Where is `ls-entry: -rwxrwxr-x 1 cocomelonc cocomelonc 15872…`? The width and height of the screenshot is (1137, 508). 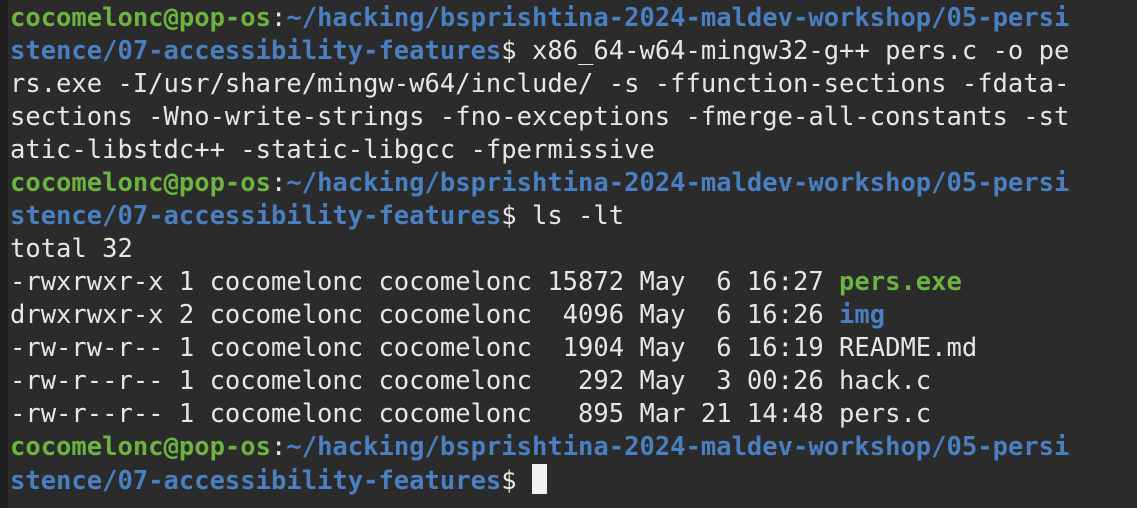
ls-entry: -rwxrwxr-x 1 cocomelonc cocomelonc 15872… is located at coordinates (572, 282).